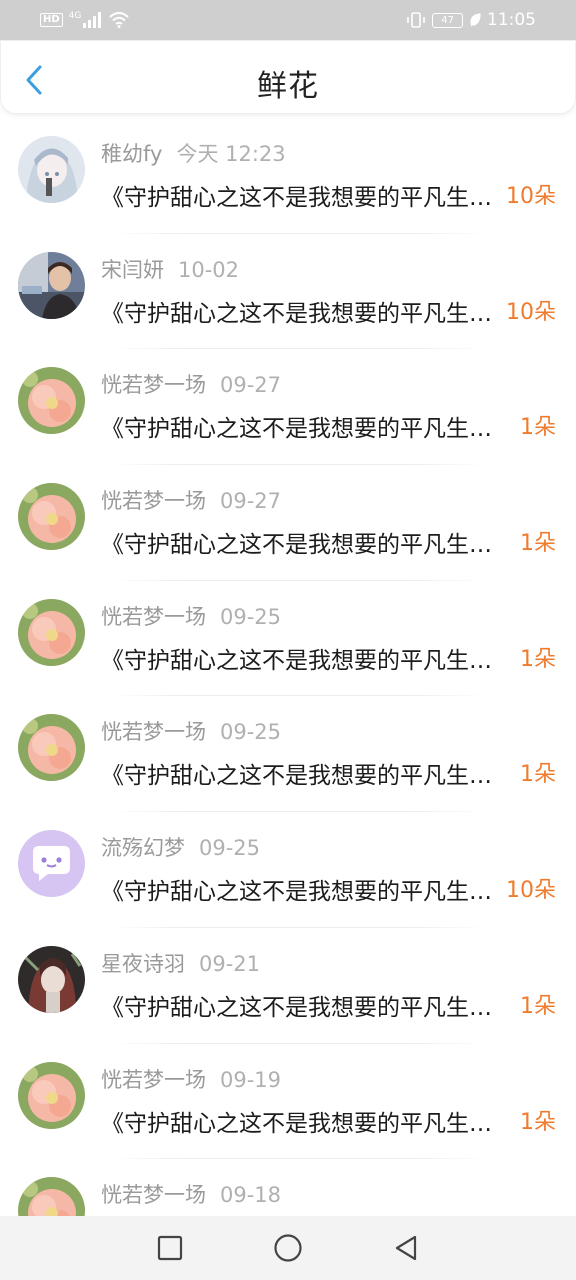 Image resolution: width=576 pixels, height=1280 pixels. Describe the element at coordinates (288, 1102) in the screenshot. I see `list-item: 恍若梦一场 09-19 《守护甜心之这不是我想要的平凡生活》 1朵` at that location.